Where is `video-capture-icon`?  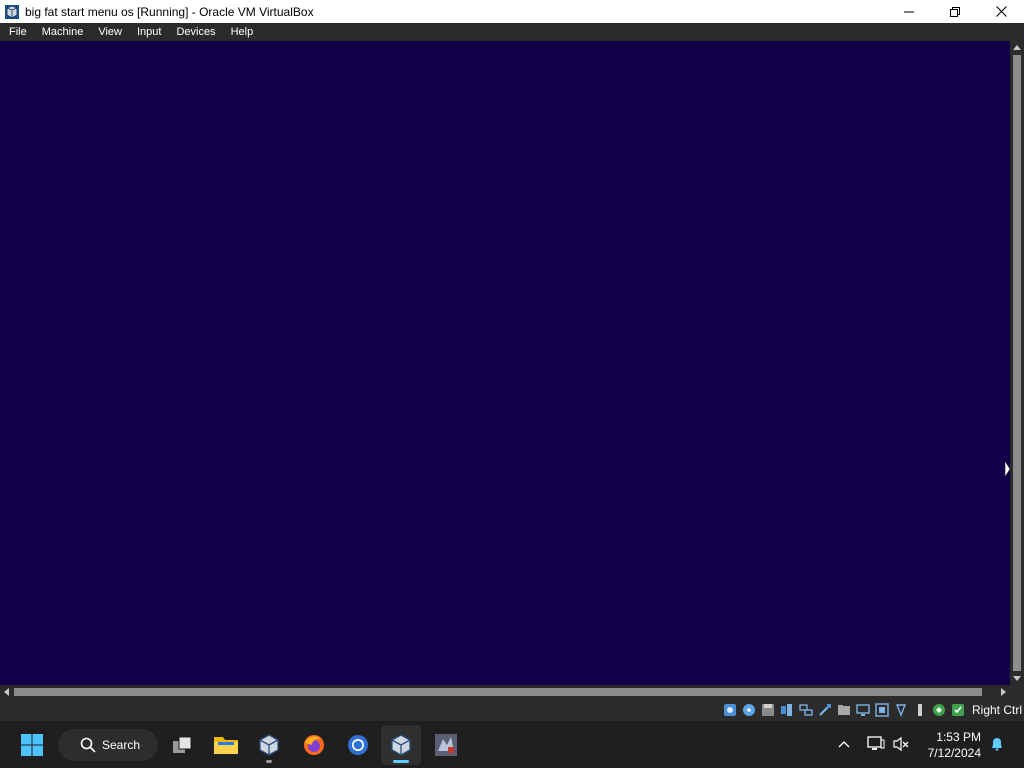 video-capture-icon is located at coordinates (882, 710).